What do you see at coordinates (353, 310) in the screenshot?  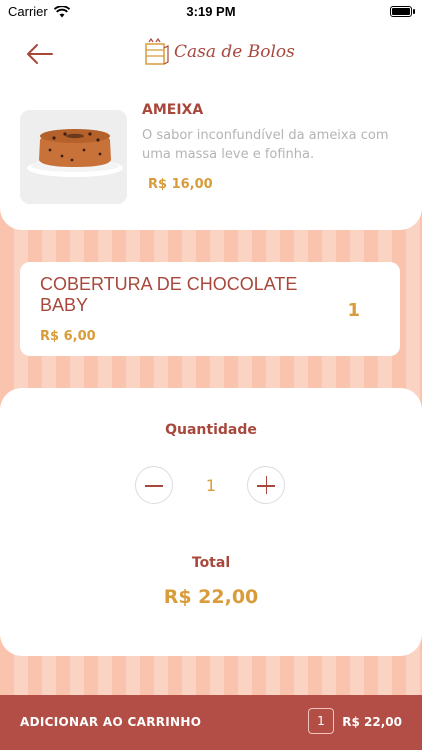 I see `addon-count: 1` at bounding box center [353, 310].